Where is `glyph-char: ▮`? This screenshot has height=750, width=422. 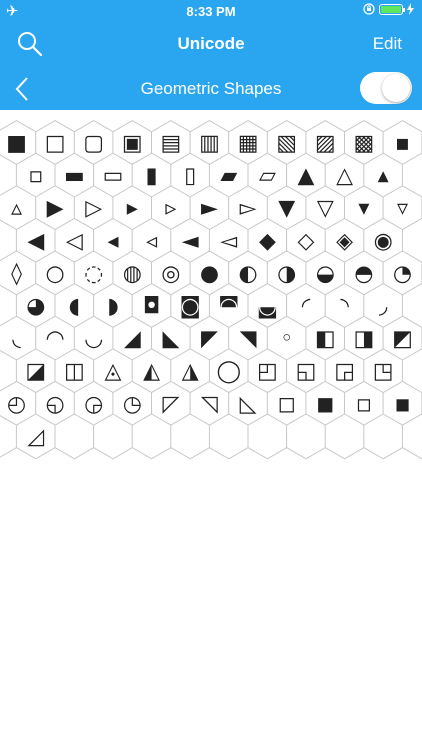
glyph-char: ▮ is located at coordinates (152, 176).